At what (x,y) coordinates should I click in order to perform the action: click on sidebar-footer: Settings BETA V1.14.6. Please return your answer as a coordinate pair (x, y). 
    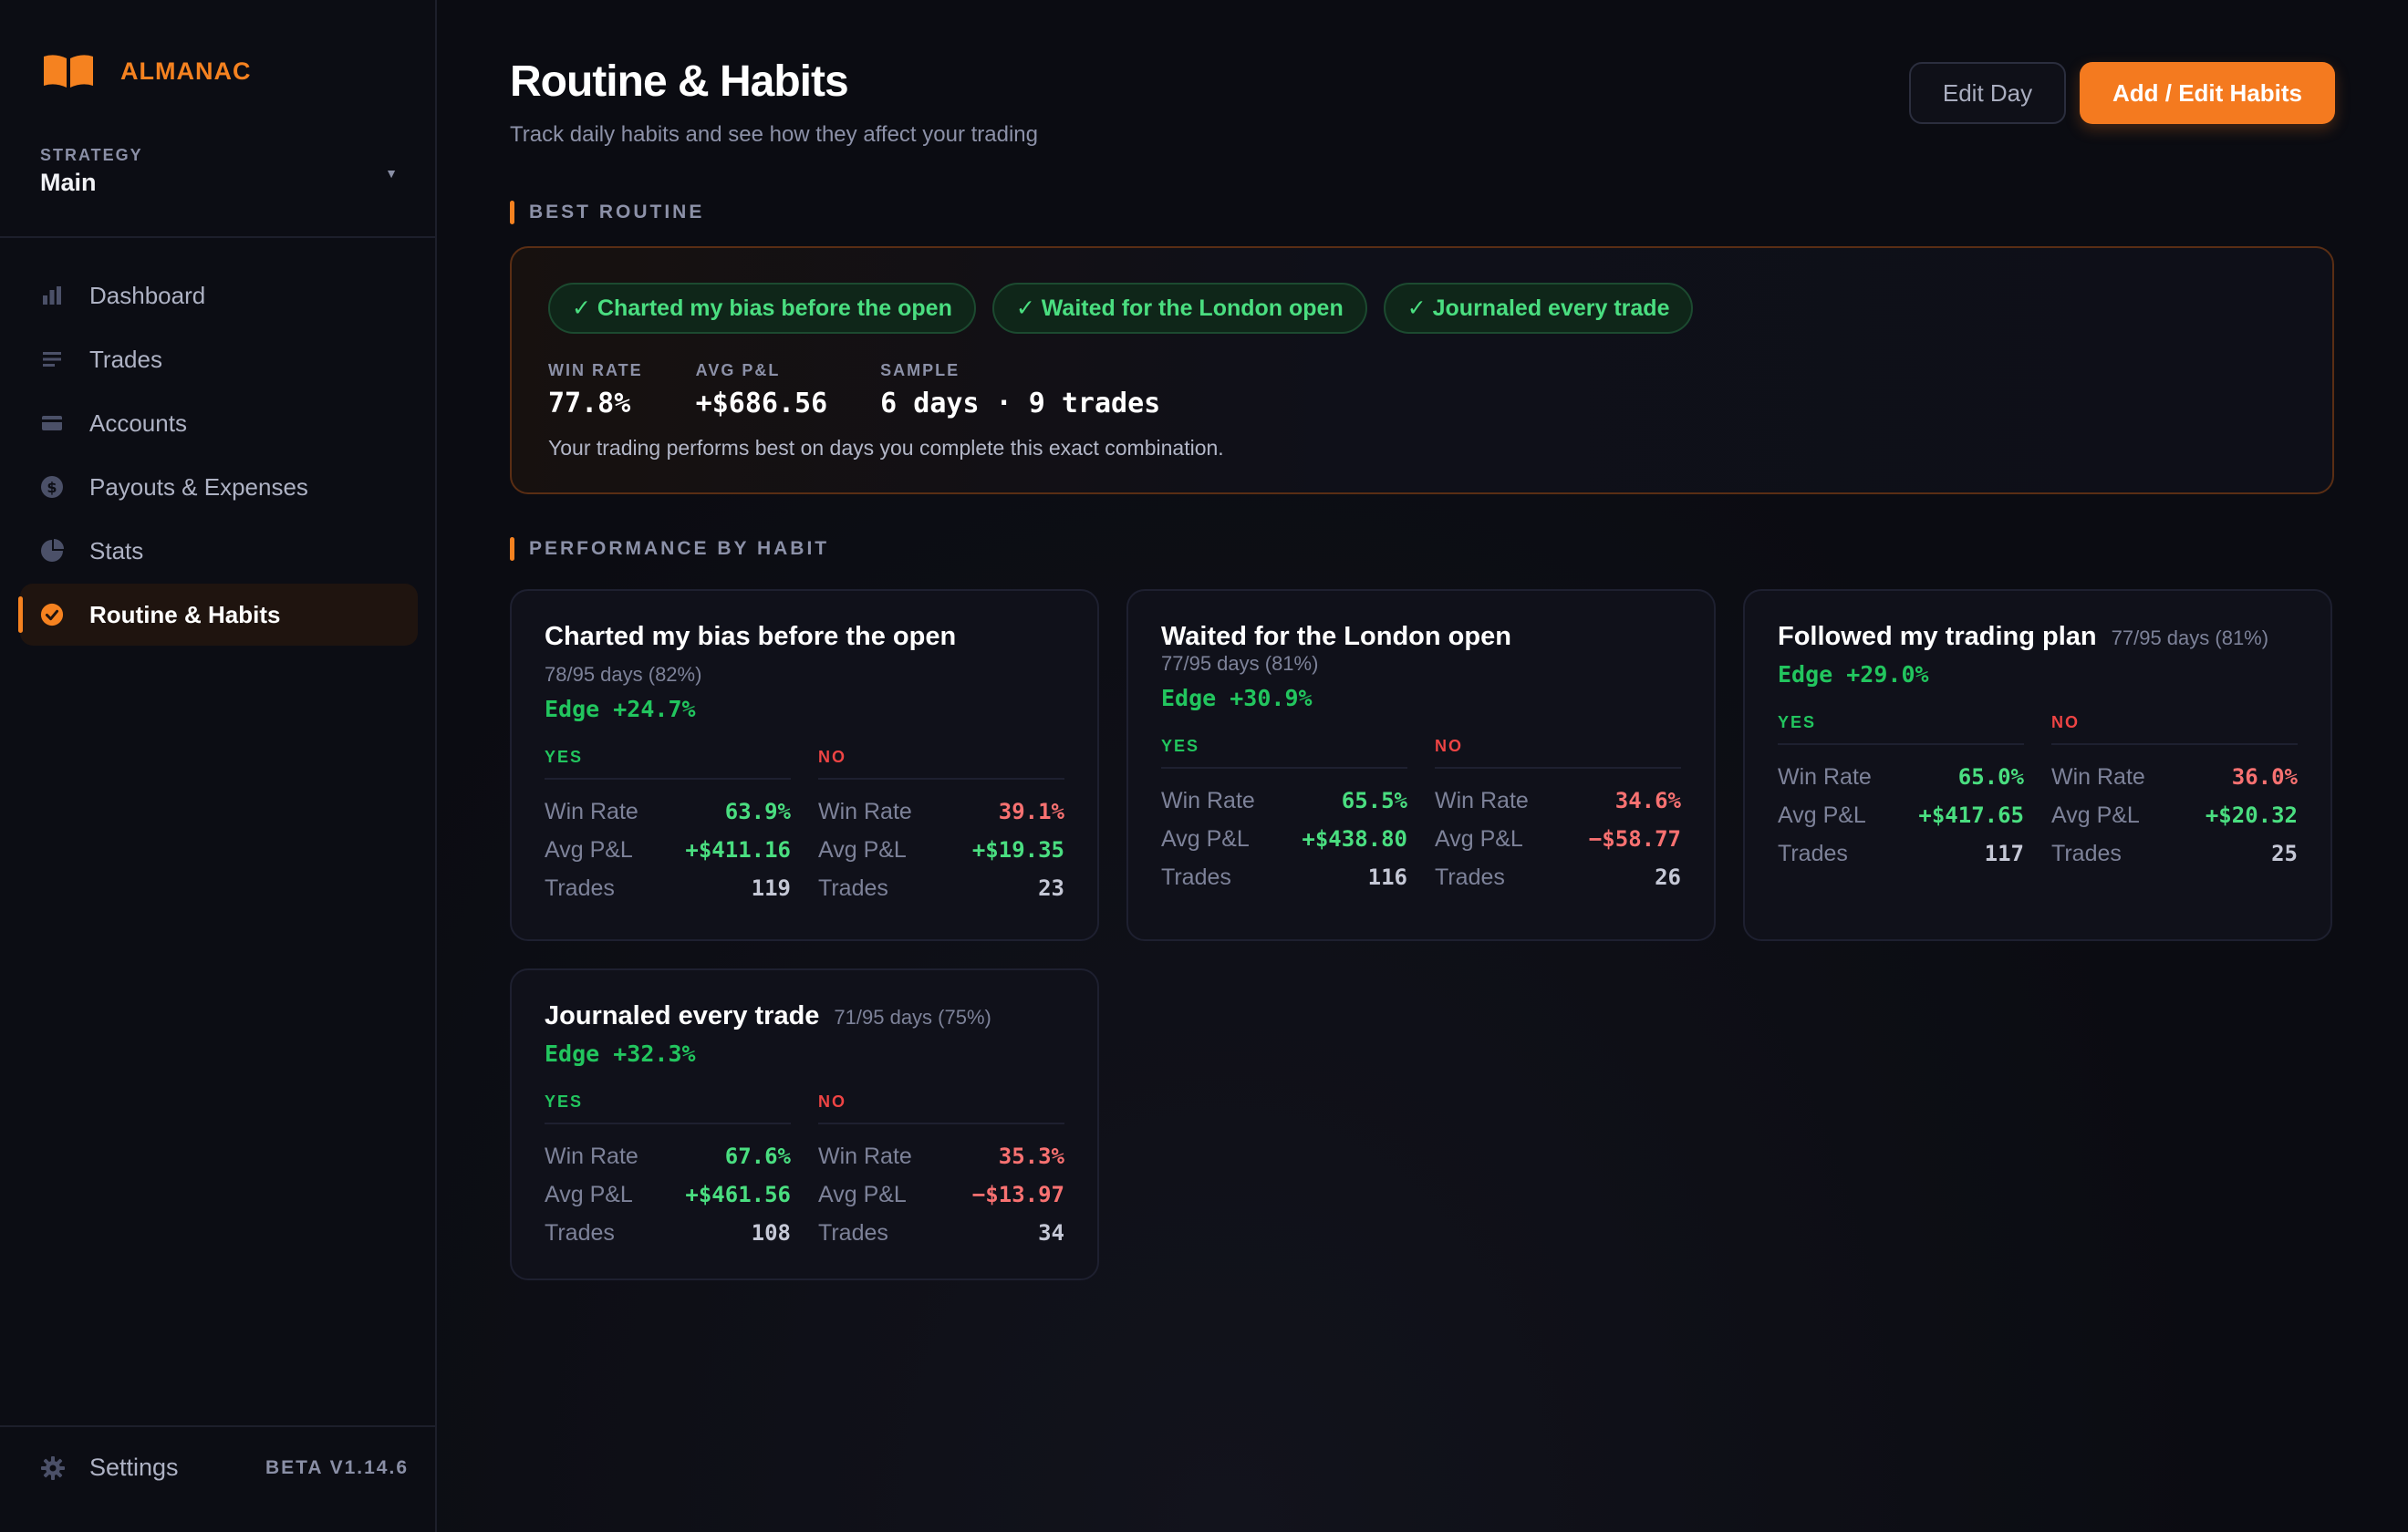
    Looking at the image, I should click on (225, 1468).